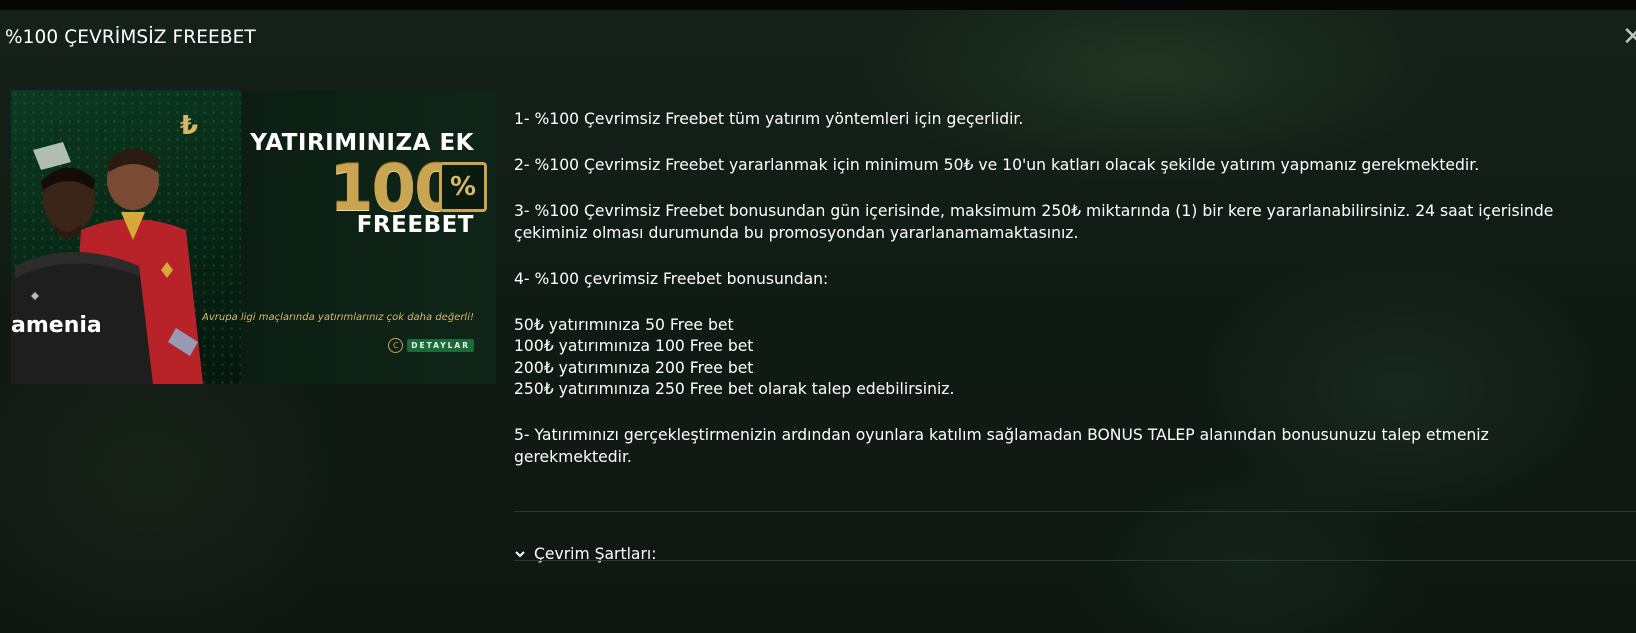 Image resolution: width=1636 pixels, height=633 pixels. What do you see at coordinates (415, 225) in the screenshot?
I see `banner-freebet-label: FREEBET` at bounding box center [415, 225].